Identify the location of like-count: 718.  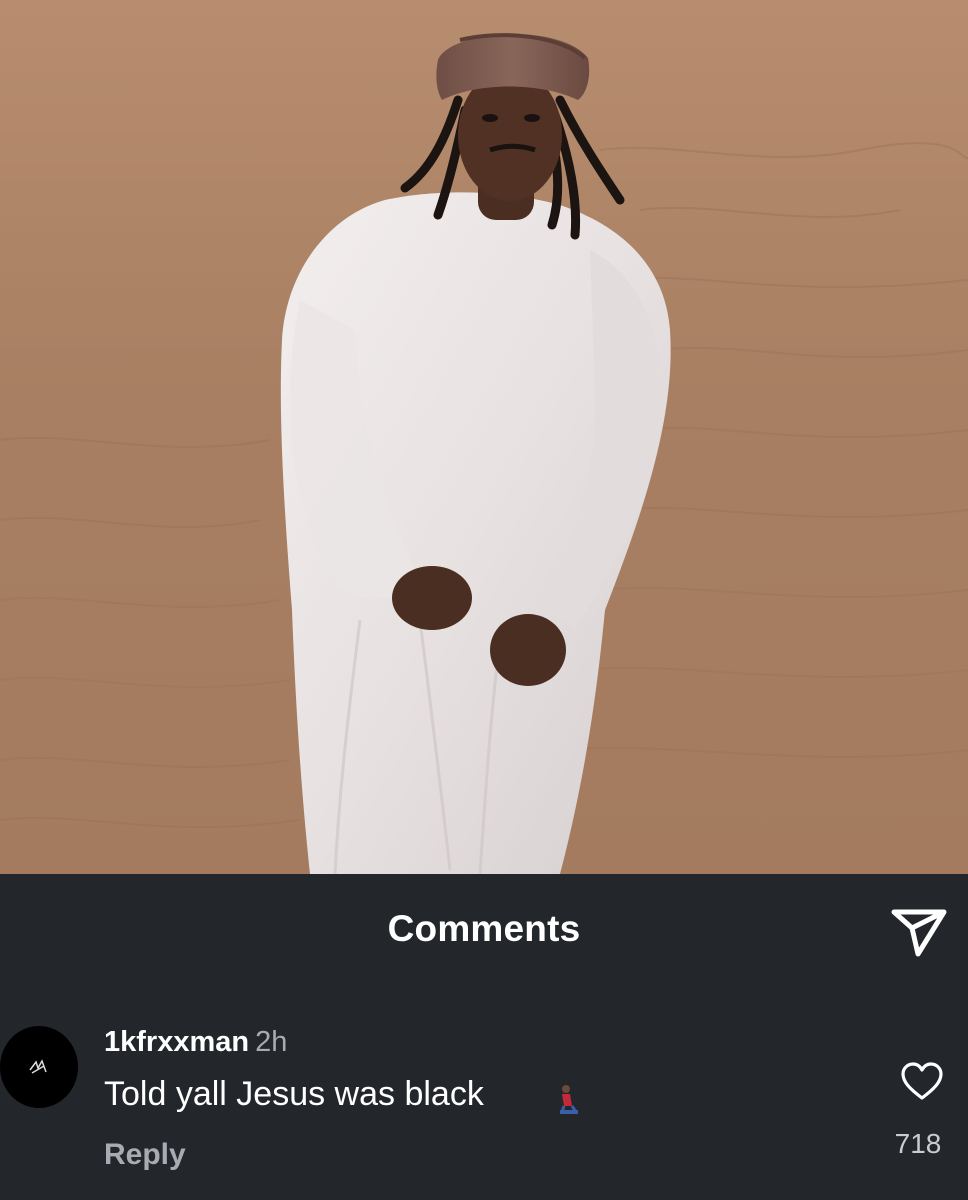
(918, 1143).